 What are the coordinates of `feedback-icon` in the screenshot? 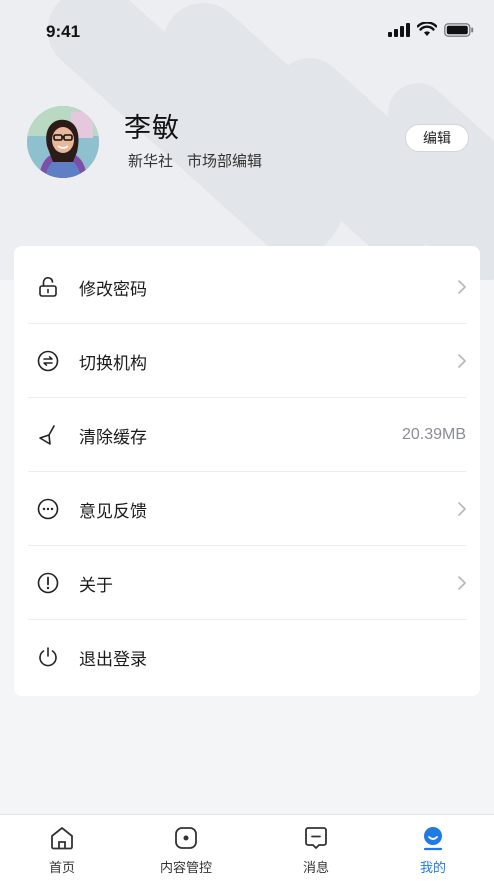 It's located at (48, 509).